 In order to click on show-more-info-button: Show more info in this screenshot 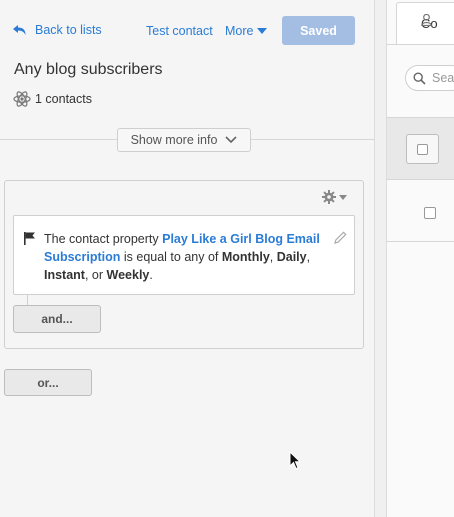, I will do `click(184, 140)`.